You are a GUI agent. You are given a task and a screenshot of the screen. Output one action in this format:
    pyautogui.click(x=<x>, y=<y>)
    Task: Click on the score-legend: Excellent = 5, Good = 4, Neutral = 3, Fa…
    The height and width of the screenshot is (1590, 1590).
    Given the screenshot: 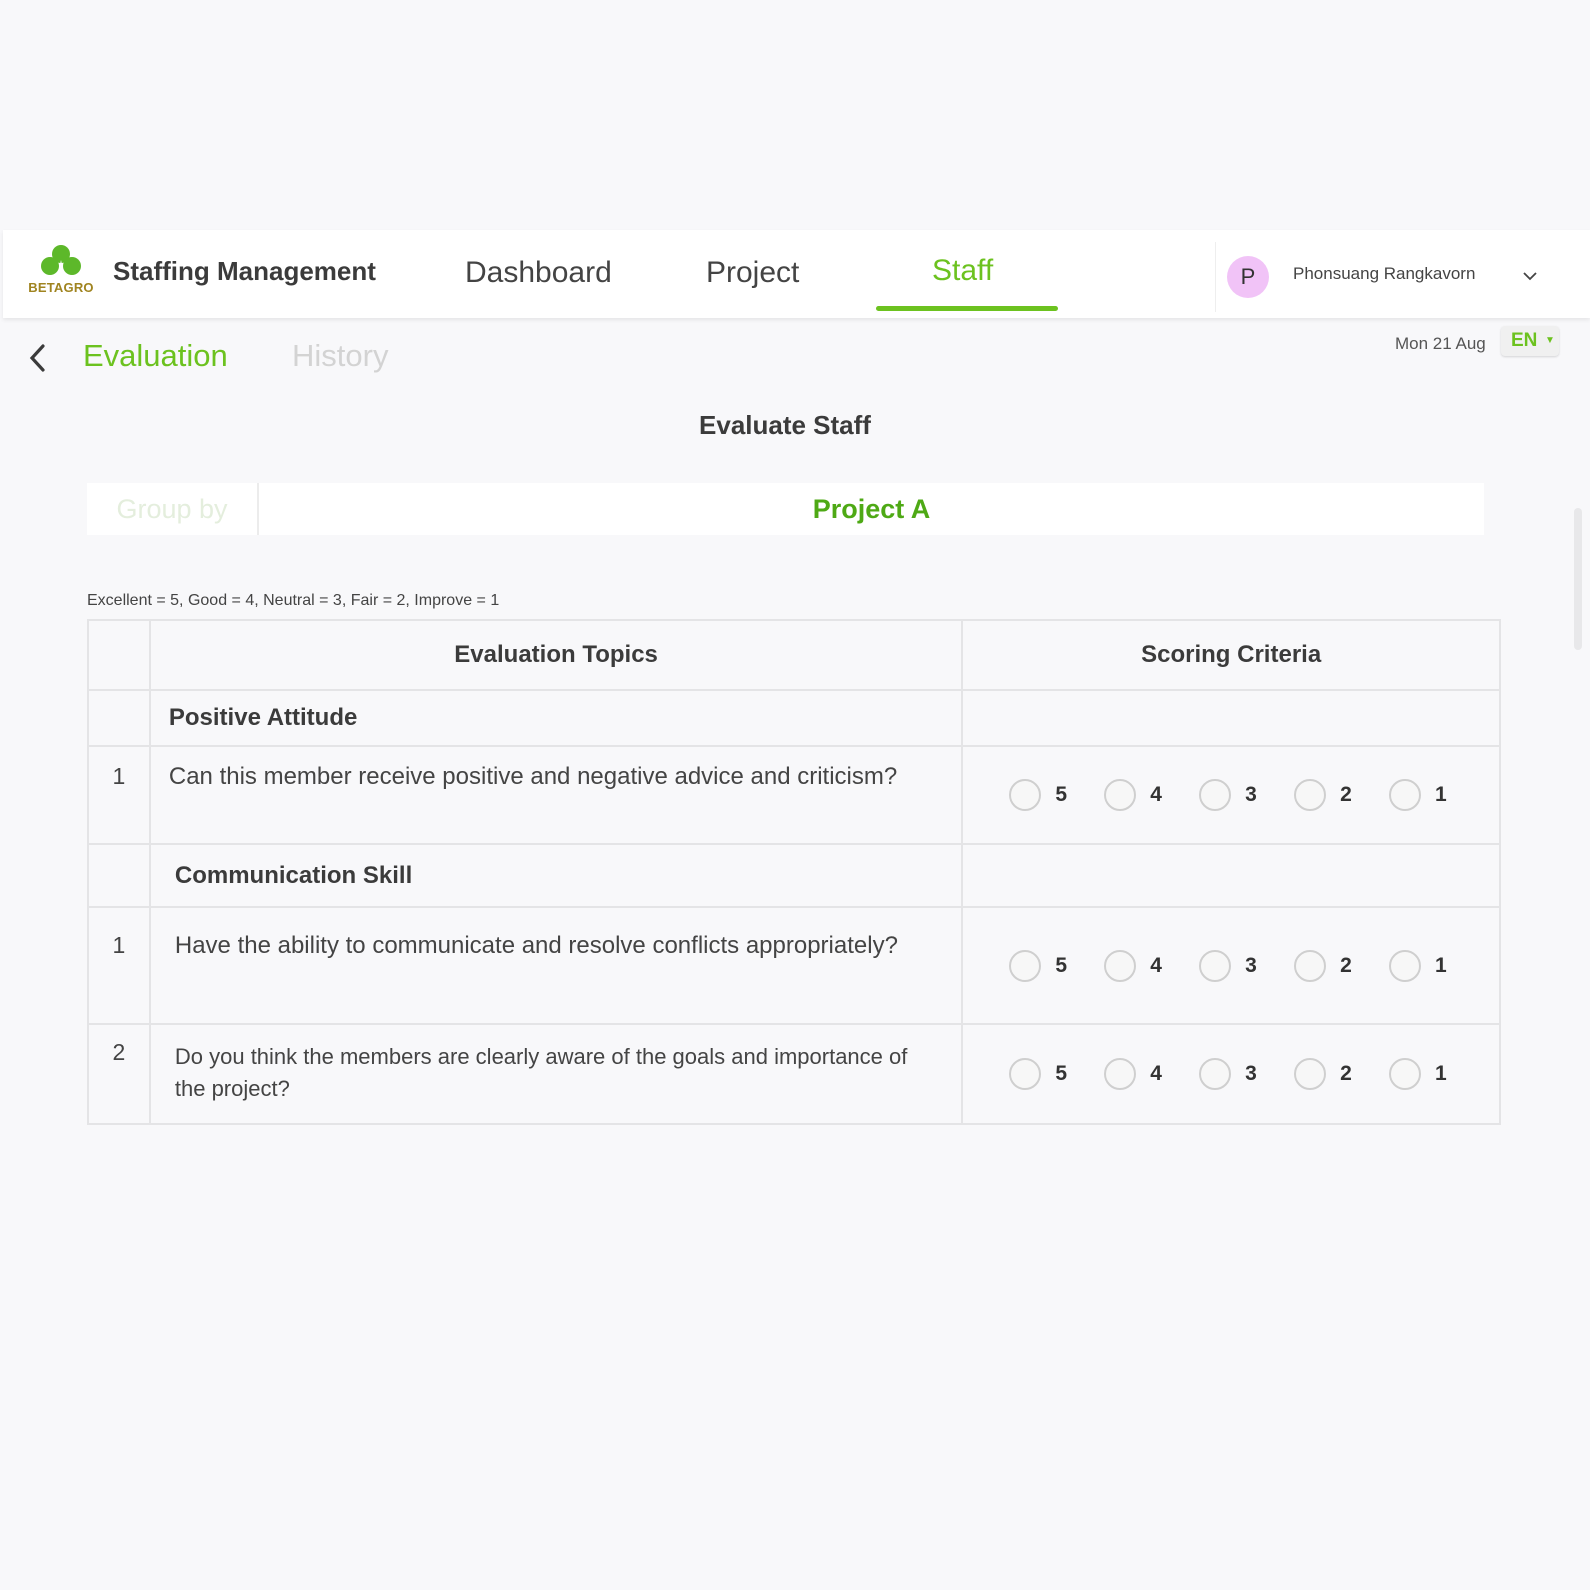 What is the action you would take?
    pyautogui.click(x=293, y=600)
    